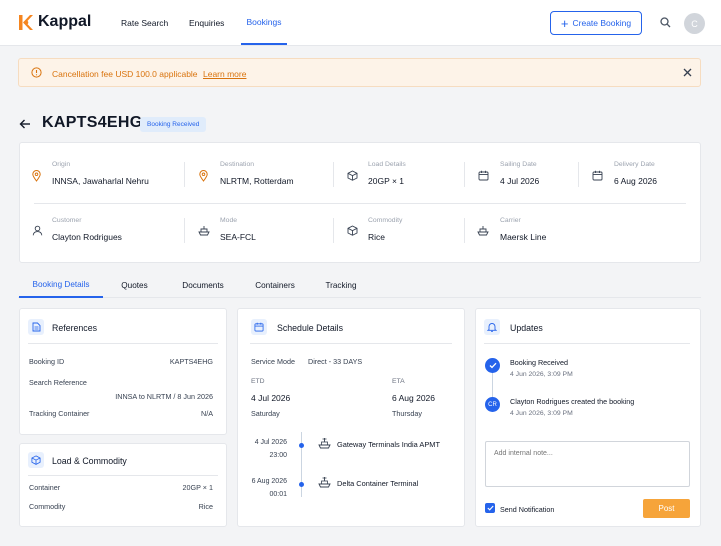 This screenshot has width=721, height=546. What do you see at coordinates (378, 483) in the screenshot?
I see `stop-2-terminal: Delta Container Terminal` at bounding box center [378, 483].